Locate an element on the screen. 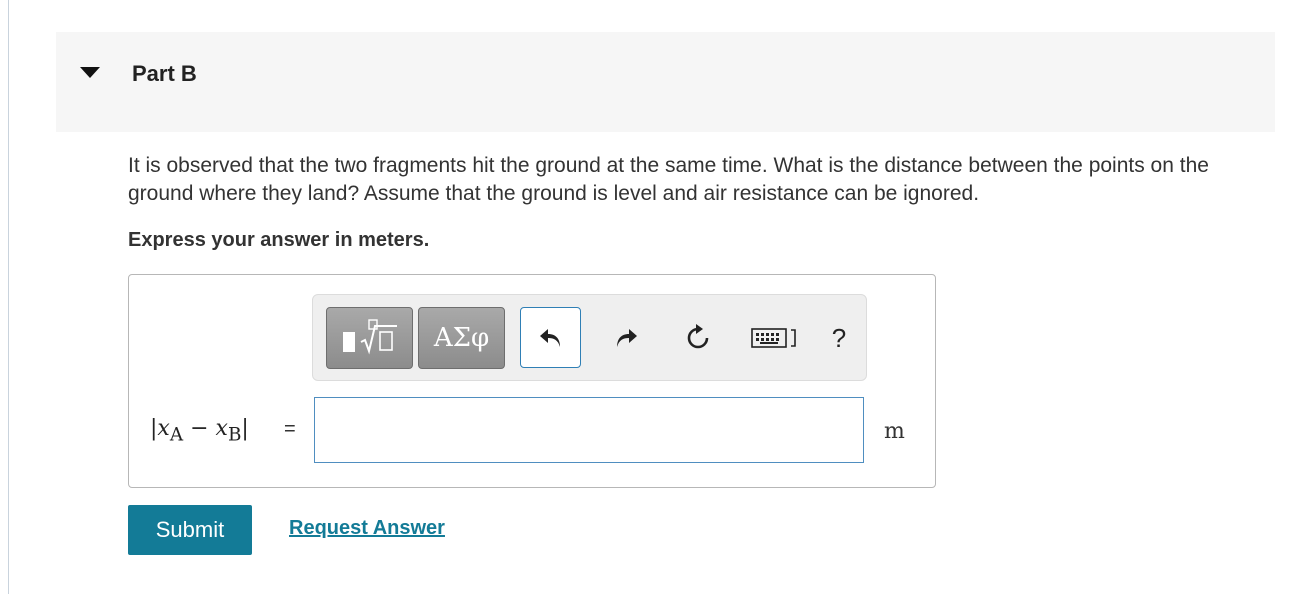 The width and height of the screenshot is (1300, 594). left-border-line is located at coordinates (8, 297).